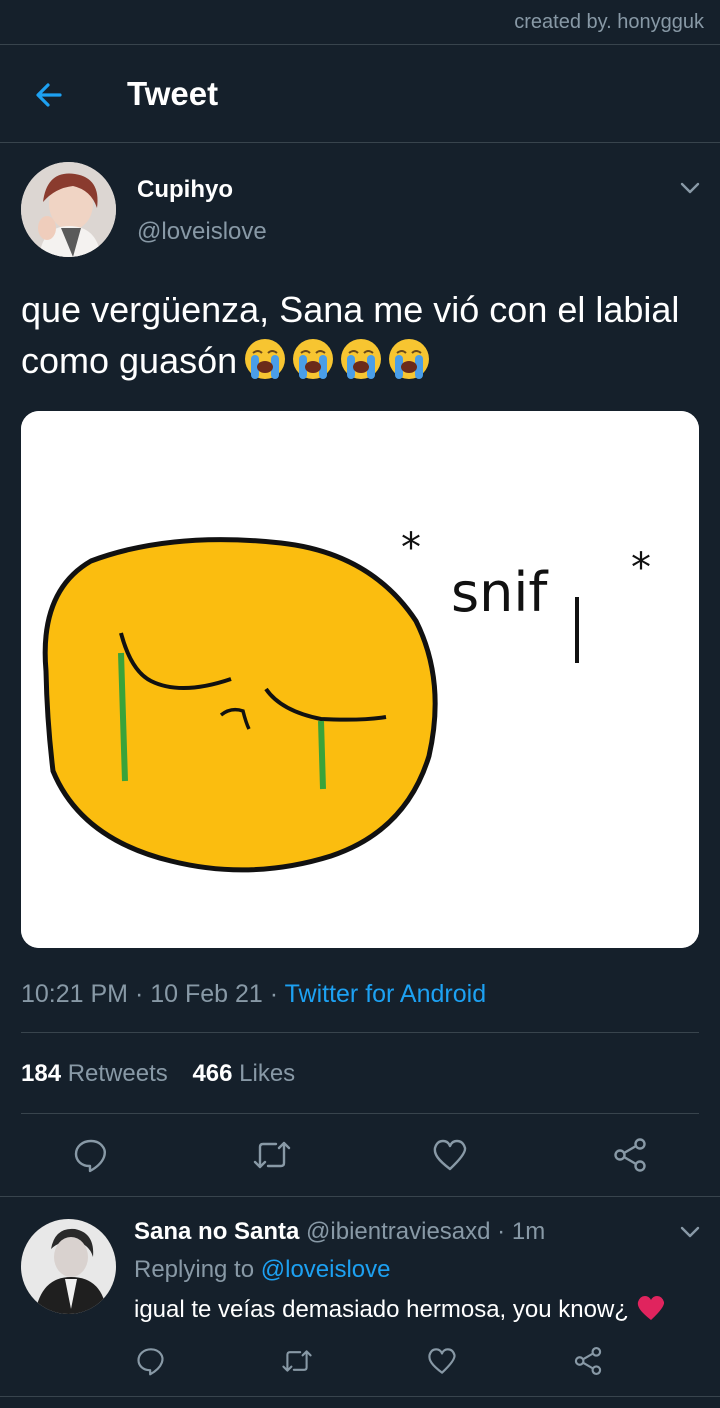 This screenshot has width=720, height=1408. I want to click on arrow-left-icon, so click(49, 95).